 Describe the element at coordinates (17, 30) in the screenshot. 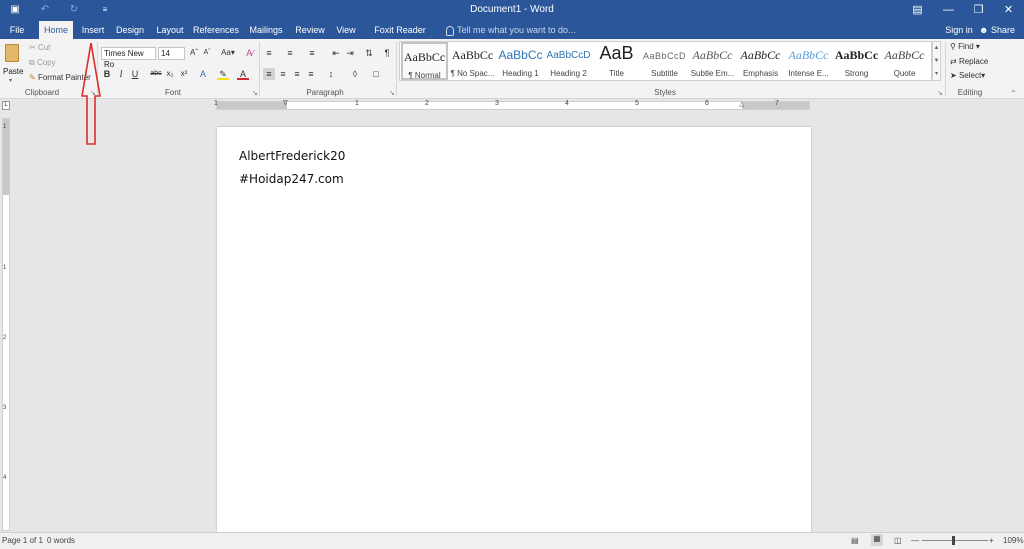

I see `tab-file: File` at that location.